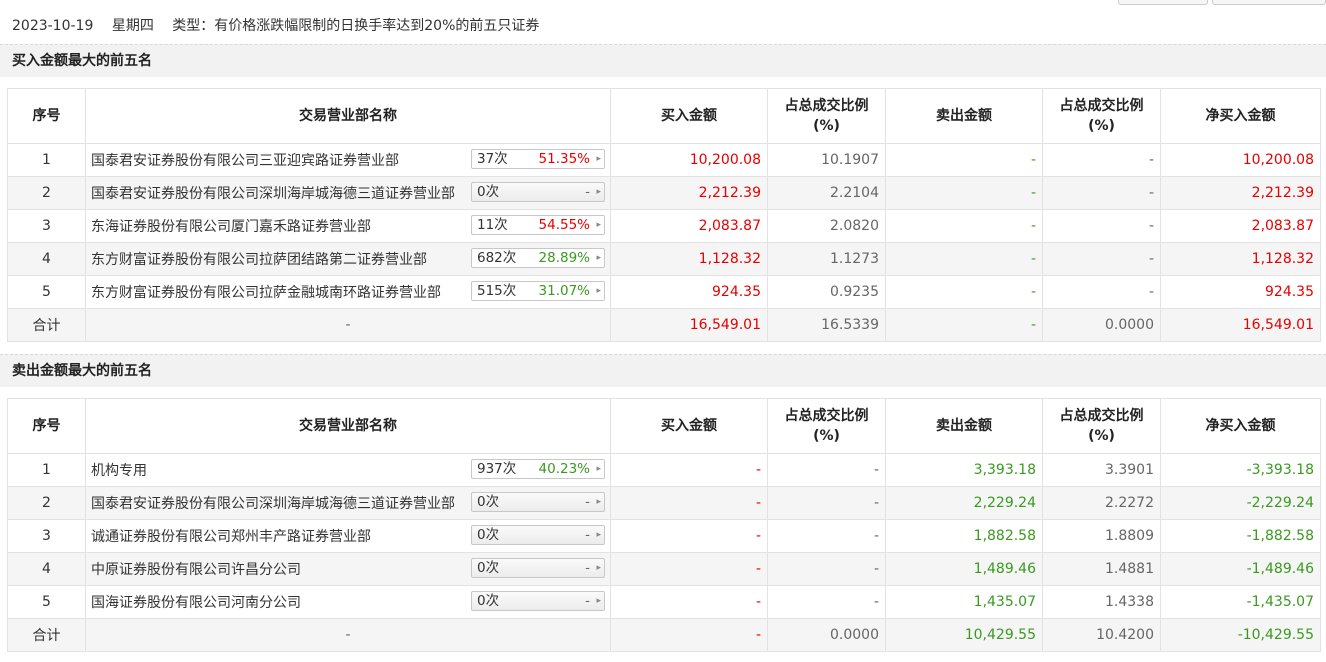  Describe the element at coordinates (689, 160) in the screenshot. I see `row-buy: 10,200.08` at that location.